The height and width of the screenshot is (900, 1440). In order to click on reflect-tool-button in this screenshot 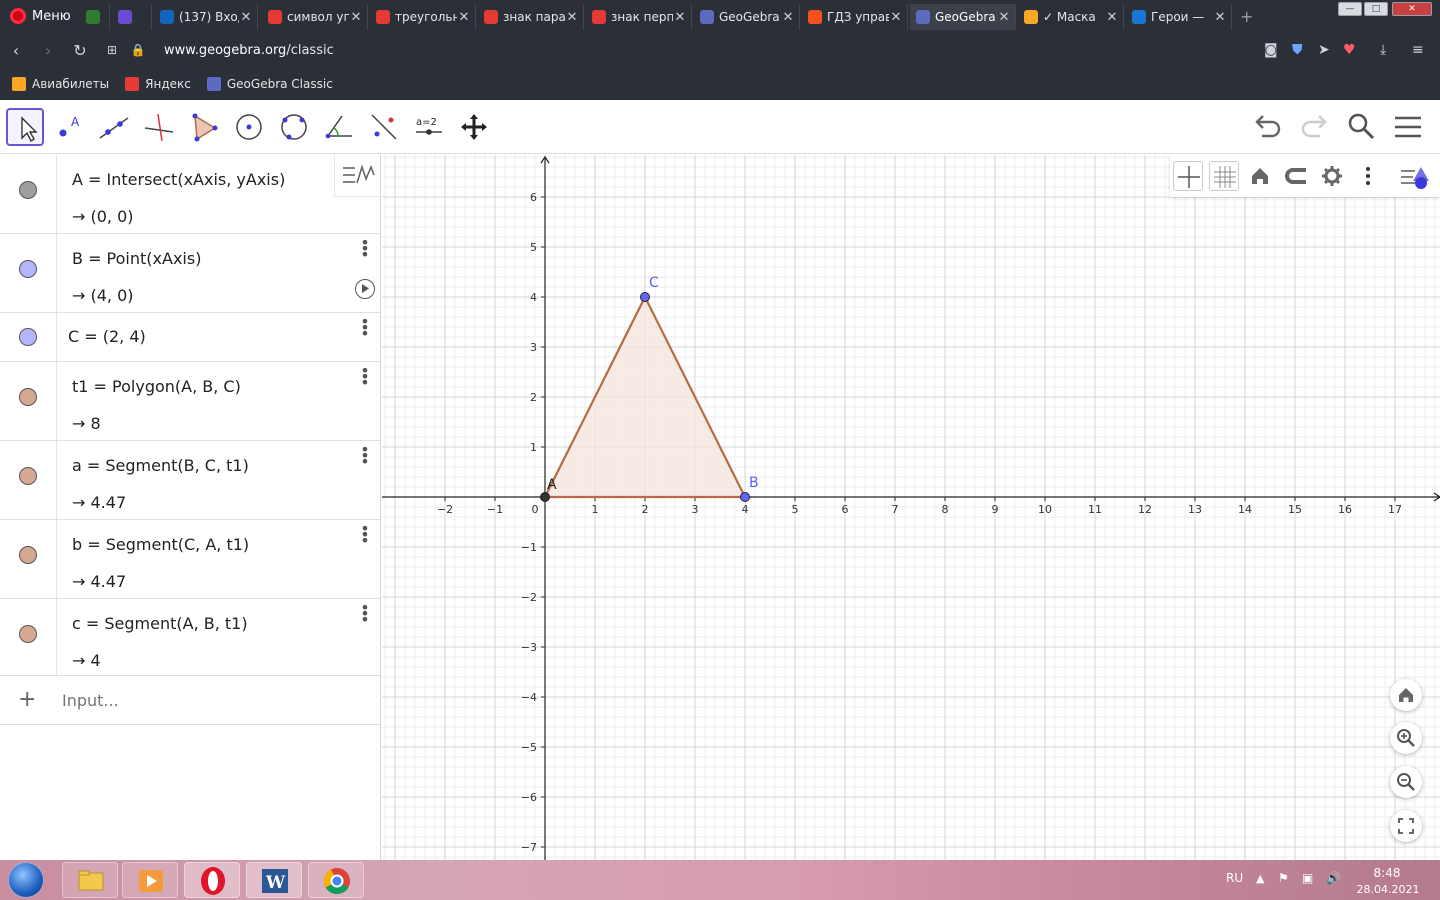, I will do `click(384, 127)`.